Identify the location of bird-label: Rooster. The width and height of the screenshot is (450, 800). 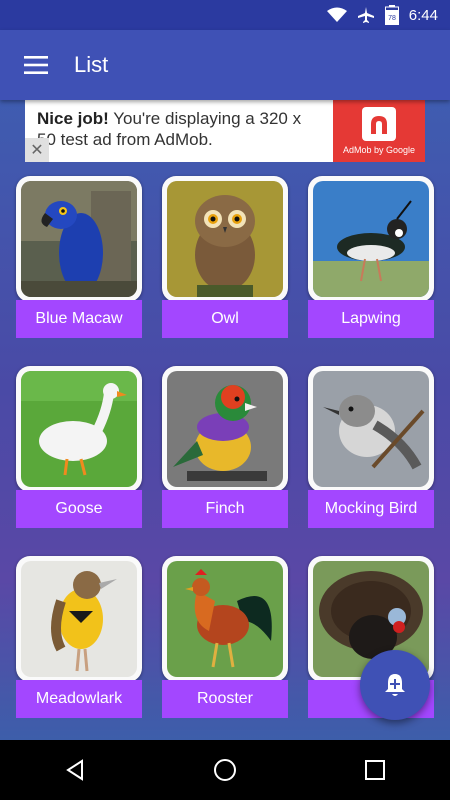
(225, 699).